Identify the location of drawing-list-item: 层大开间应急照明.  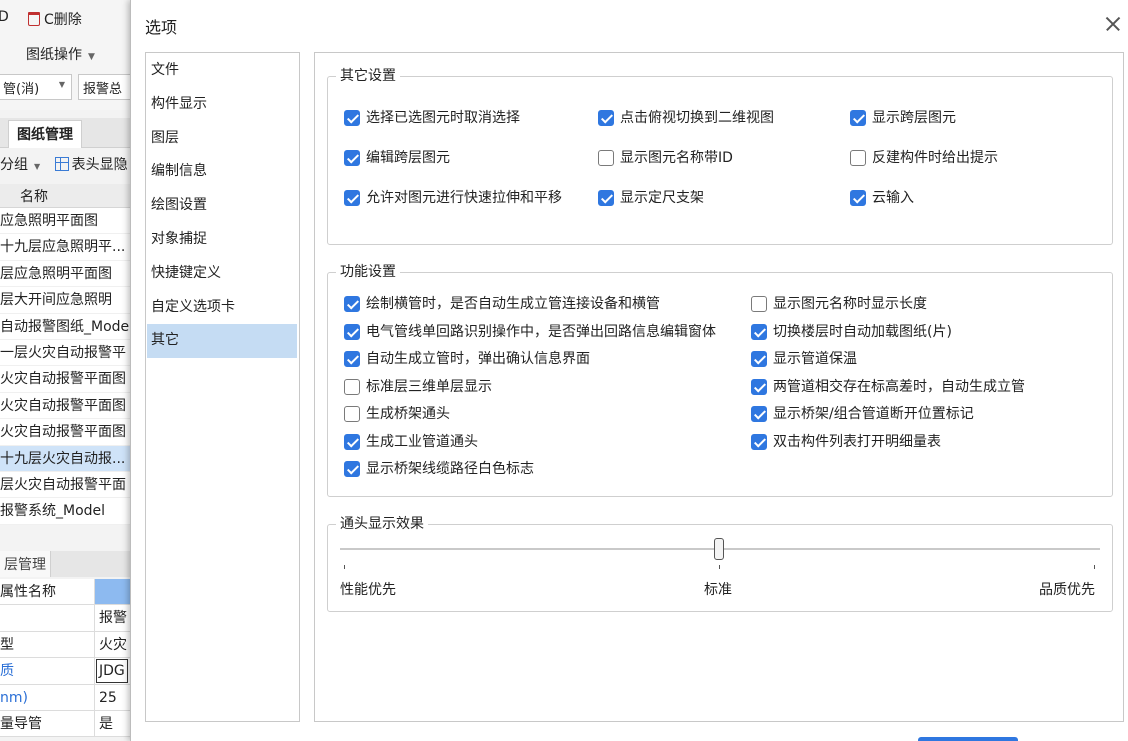
(67, 300).